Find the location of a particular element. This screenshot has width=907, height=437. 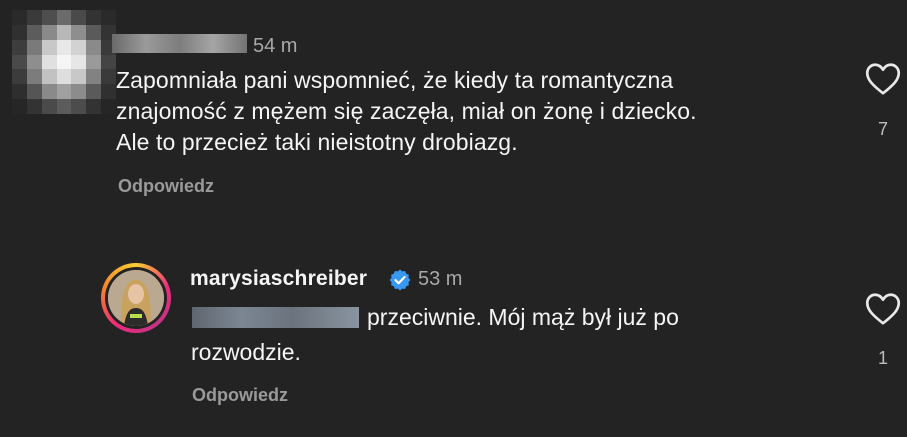

profile-photo is located at coordinates (136, 298).